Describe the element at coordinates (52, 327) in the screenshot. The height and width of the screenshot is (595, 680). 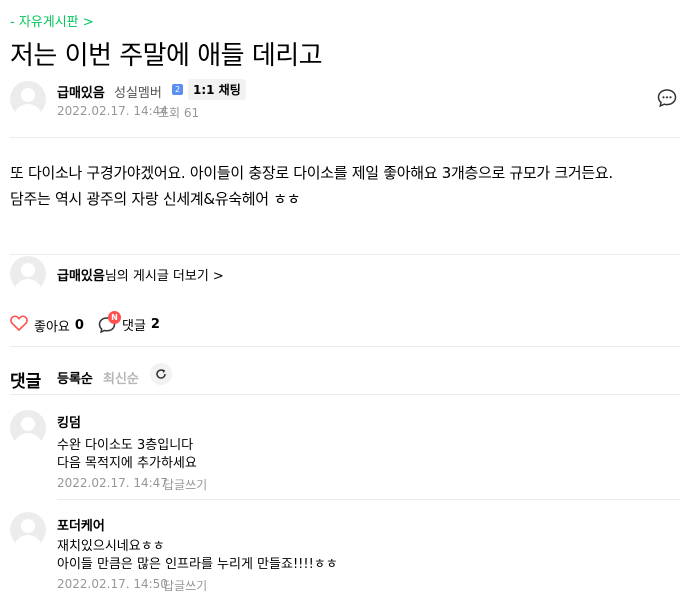
I see `like-label: 좋아요` at that location.